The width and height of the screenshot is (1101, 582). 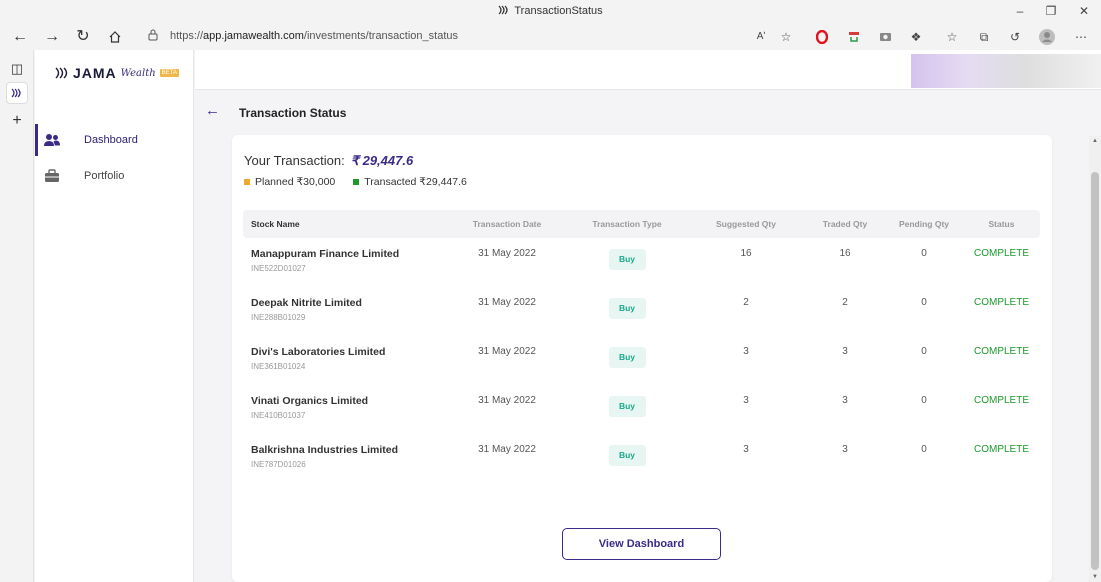 I want to click on maximize-icon: ❐, so click(x=1051, y=11).